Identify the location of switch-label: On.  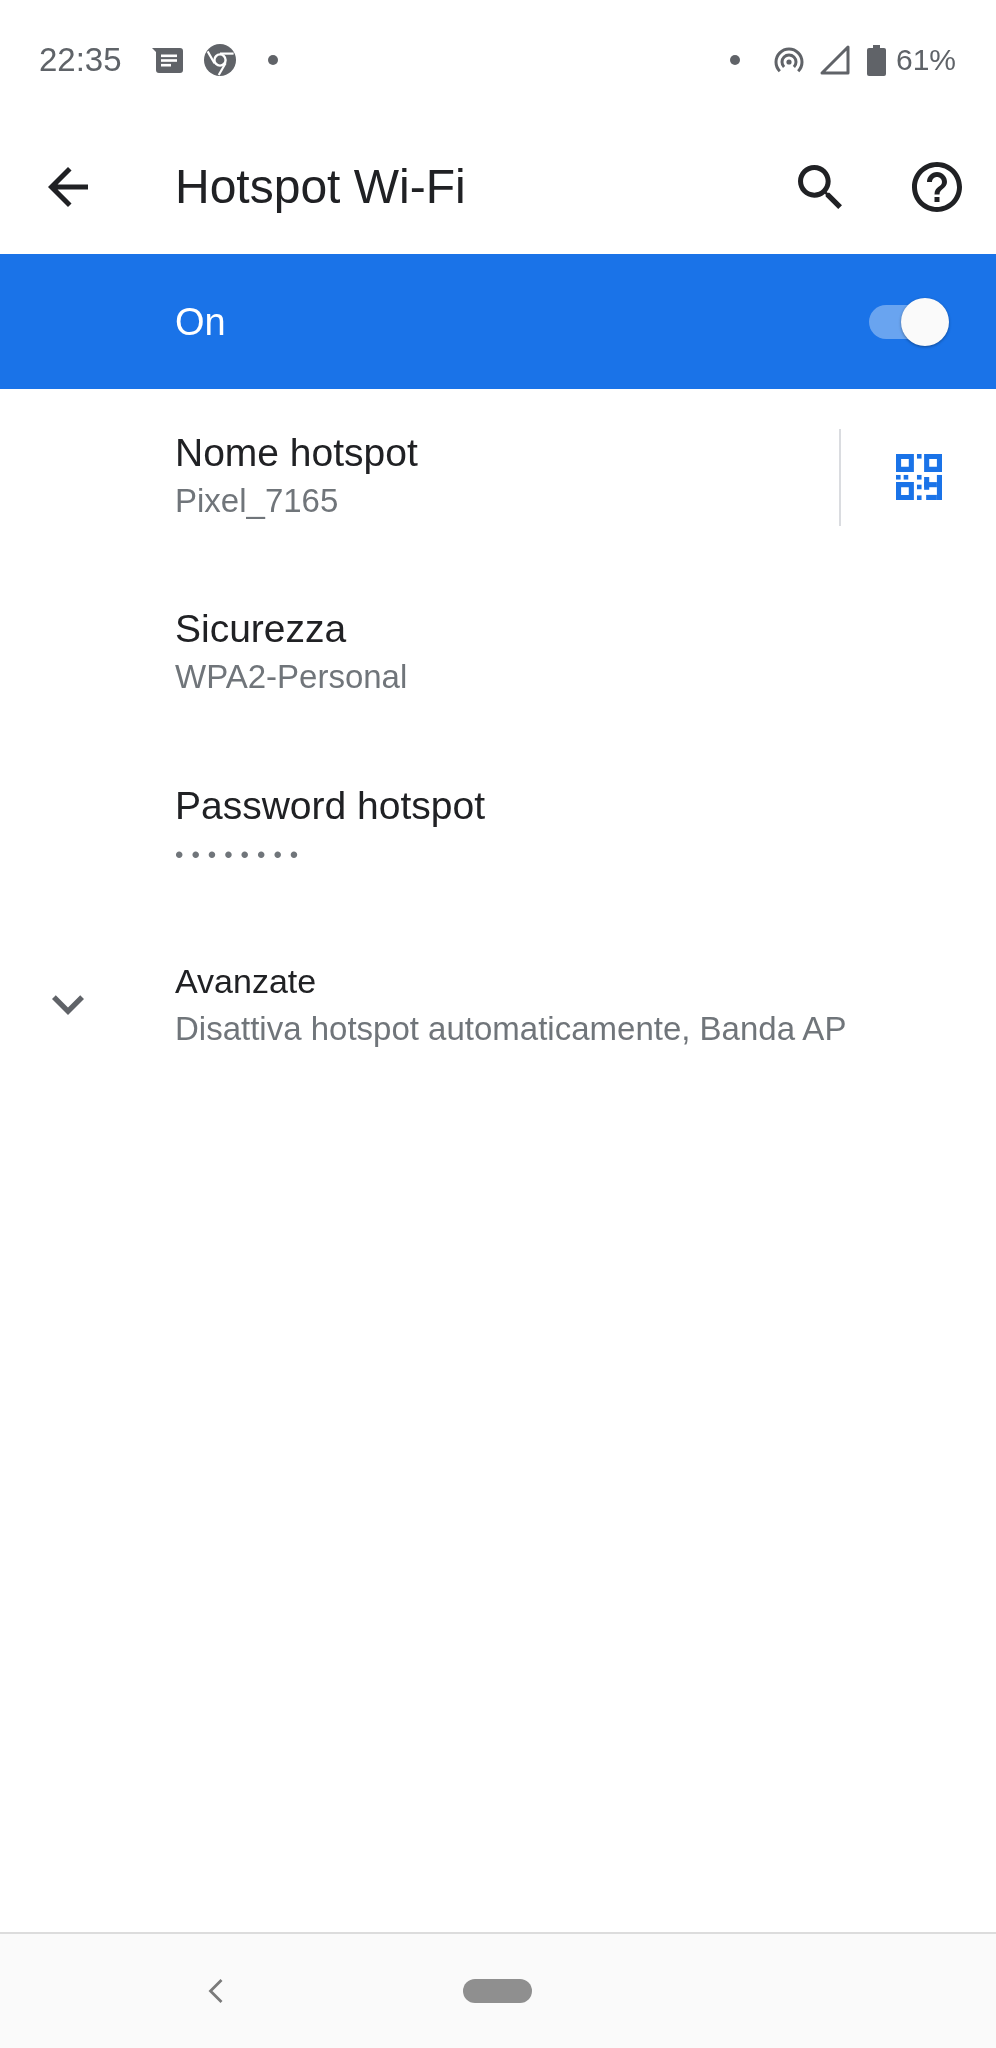
(200, 322).